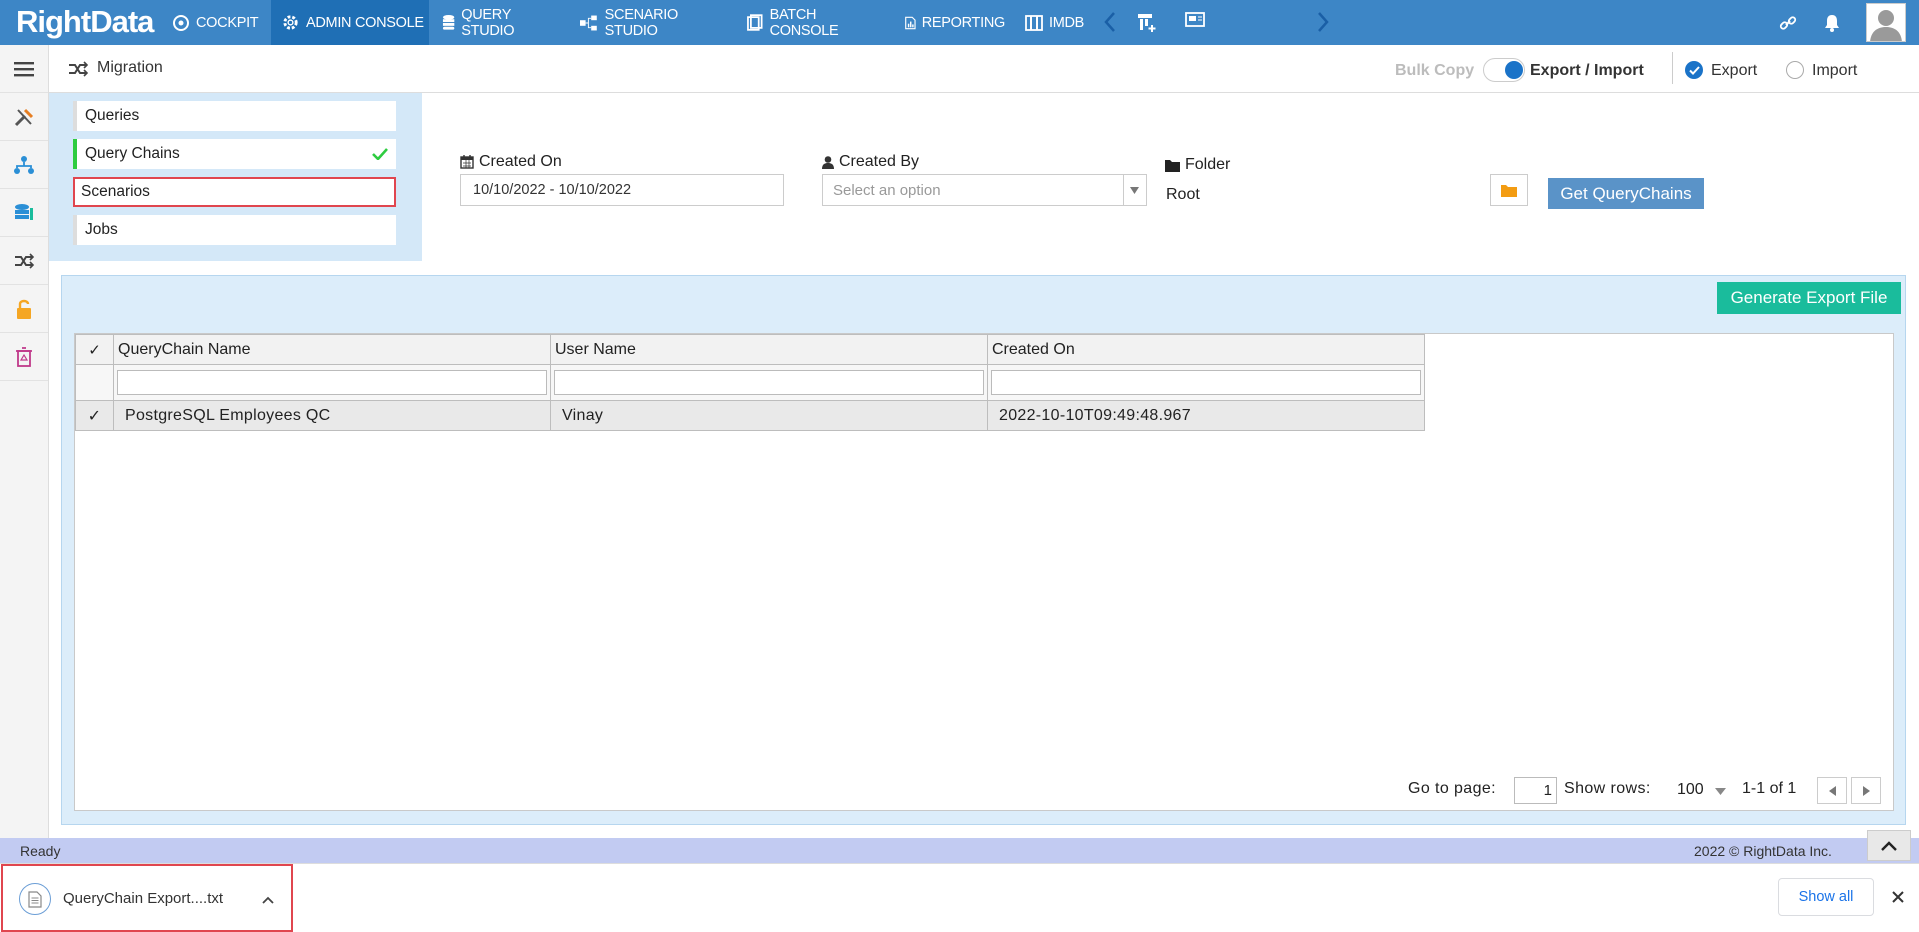 The image size is (1919, 932). What do you see at coordinates (1134, 190) in the screenshot?
I see `chevron-down-icon` at bounding box center [1134, 190].